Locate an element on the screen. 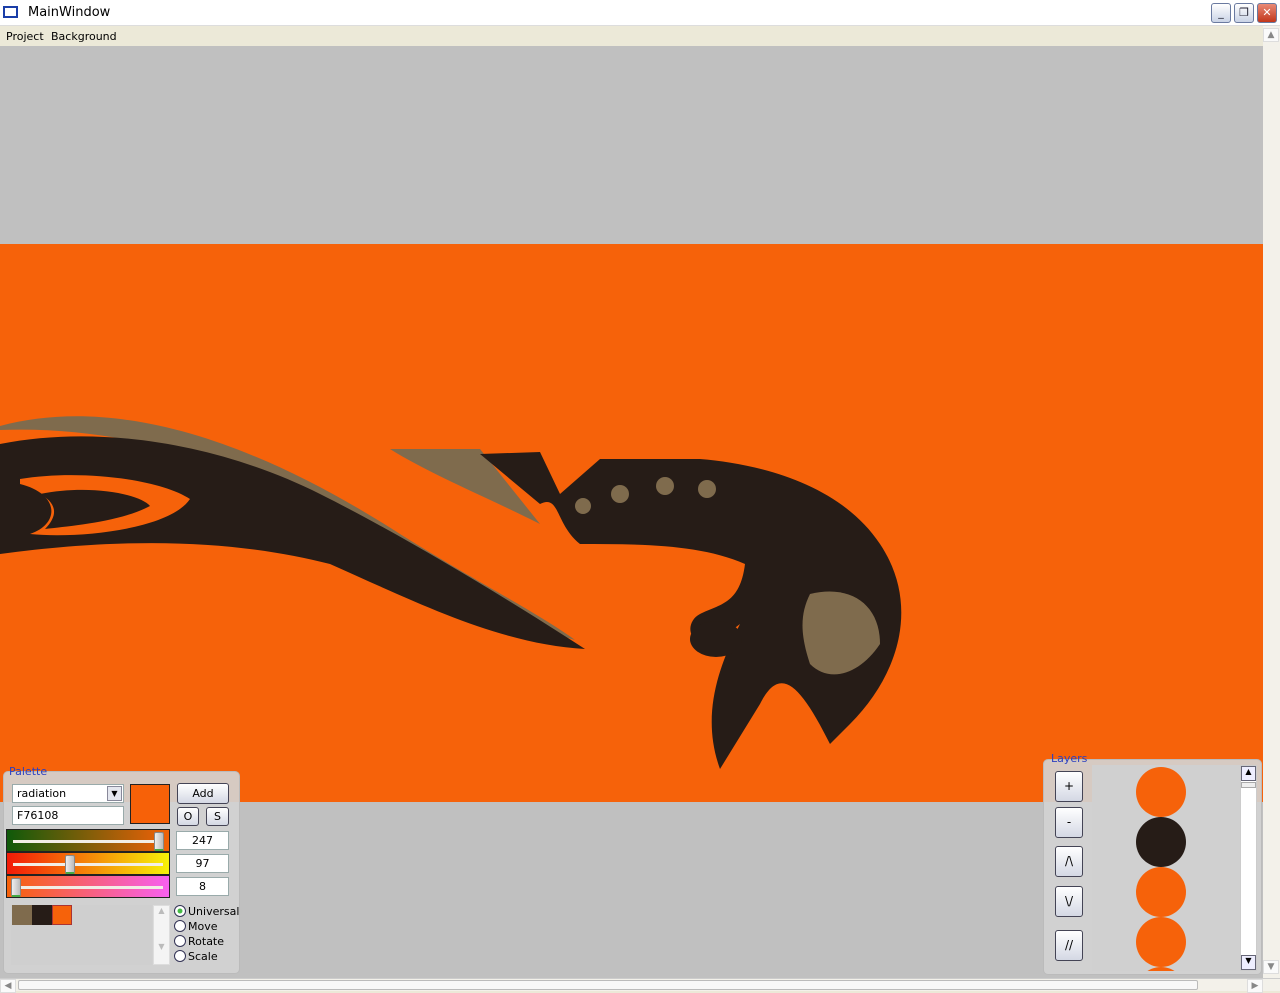  vertical-scrollbar: ▲ ▼ is located at coordinates (1271, 502).